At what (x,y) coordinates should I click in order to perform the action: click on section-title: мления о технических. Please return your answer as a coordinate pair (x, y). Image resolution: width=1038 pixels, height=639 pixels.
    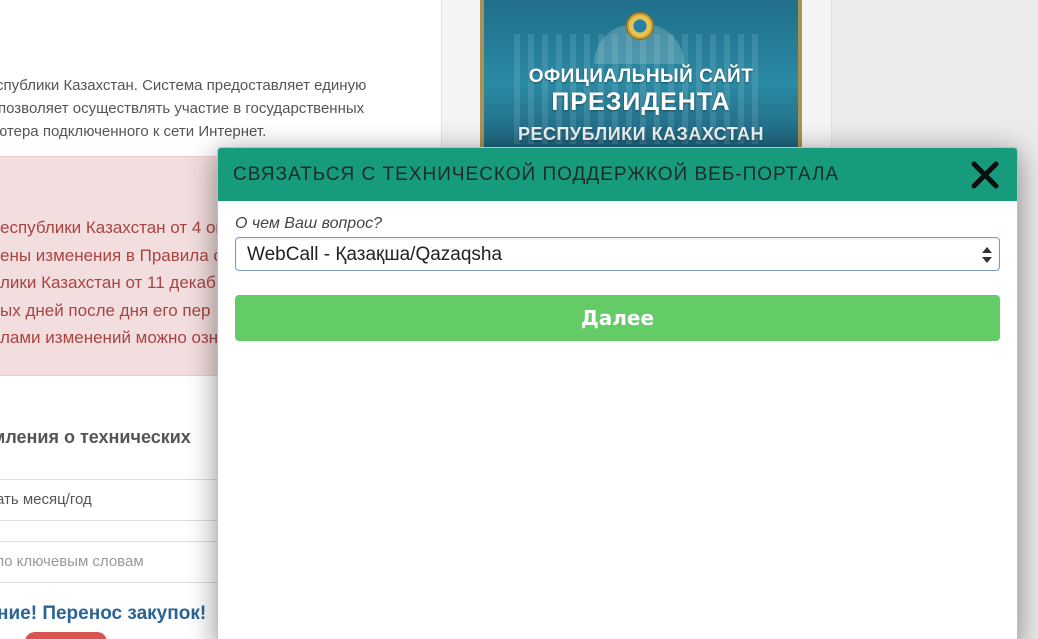
    Looking at the image, I should click on (95, 437).